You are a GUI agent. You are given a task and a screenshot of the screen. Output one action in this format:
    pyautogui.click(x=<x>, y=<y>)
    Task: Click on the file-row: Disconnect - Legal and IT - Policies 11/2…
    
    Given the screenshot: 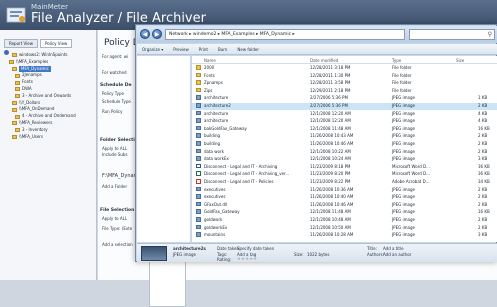 What is the action you would take?
    pyautogui.click(x=344, y=182)
    